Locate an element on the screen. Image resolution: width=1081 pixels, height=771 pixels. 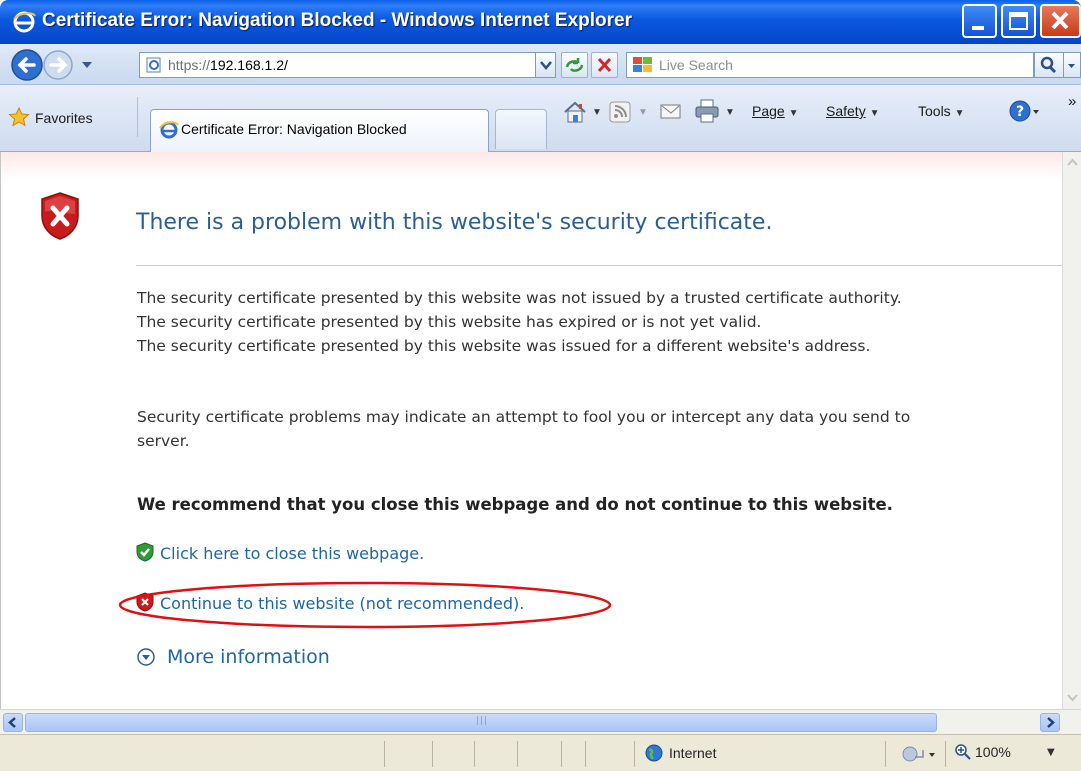
page-menu-label: Page is located at coordinates (768, 111).